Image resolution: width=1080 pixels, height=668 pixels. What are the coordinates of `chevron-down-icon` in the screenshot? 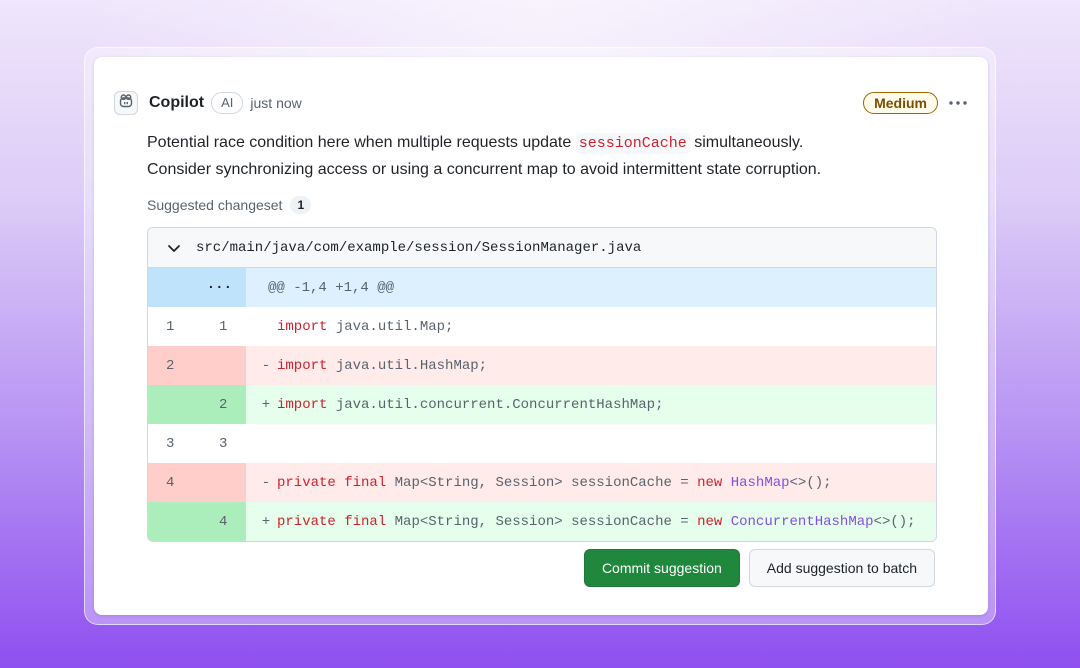 It's located at (175, 248).